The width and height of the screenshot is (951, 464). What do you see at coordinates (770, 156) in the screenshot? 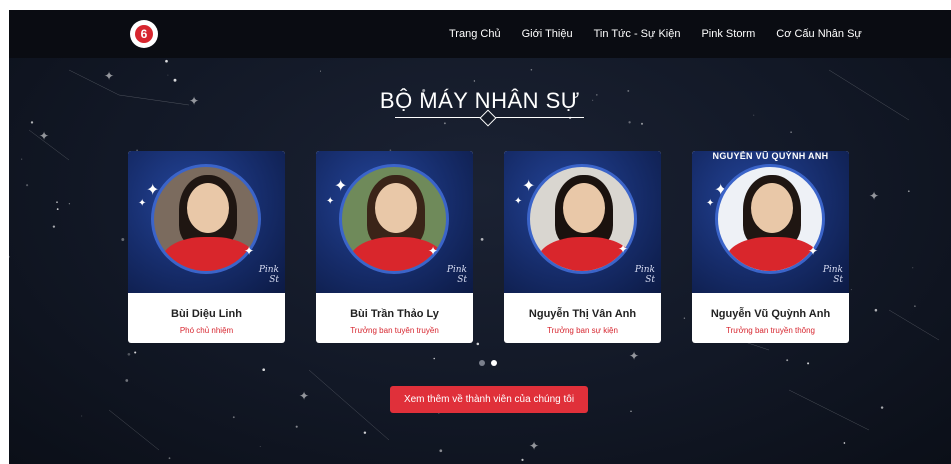
I see `member-photo-banner: NGUYỄN VŨ QUỲNH ANH` at bounding box center [770, 156].